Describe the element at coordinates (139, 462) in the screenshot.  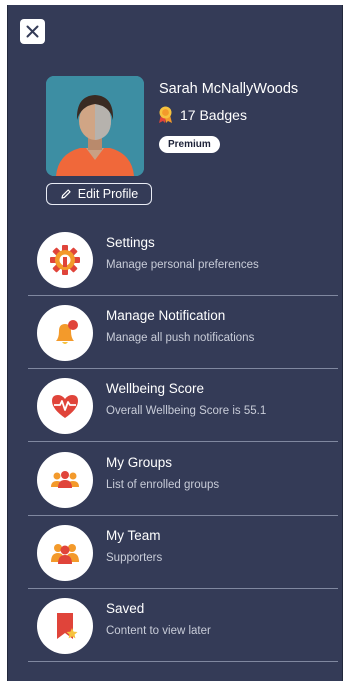
I see `menu-title: My Groups` at that location.